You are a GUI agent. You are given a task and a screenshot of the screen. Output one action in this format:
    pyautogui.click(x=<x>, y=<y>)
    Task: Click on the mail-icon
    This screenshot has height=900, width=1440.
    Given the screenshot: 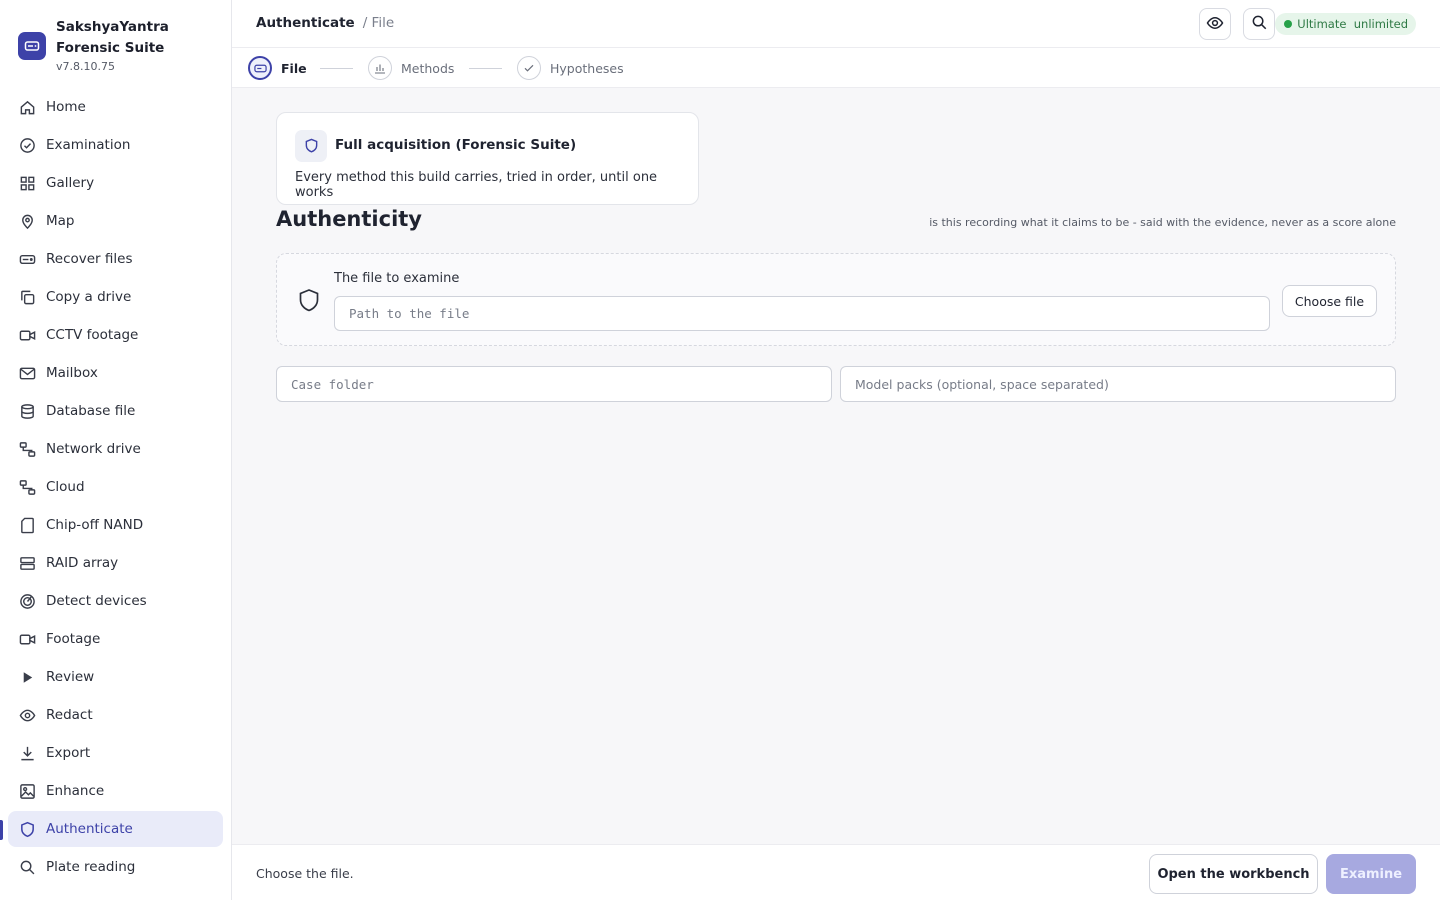 What is the action you would take?
    pyautogui.click(x=27, y=373)
    